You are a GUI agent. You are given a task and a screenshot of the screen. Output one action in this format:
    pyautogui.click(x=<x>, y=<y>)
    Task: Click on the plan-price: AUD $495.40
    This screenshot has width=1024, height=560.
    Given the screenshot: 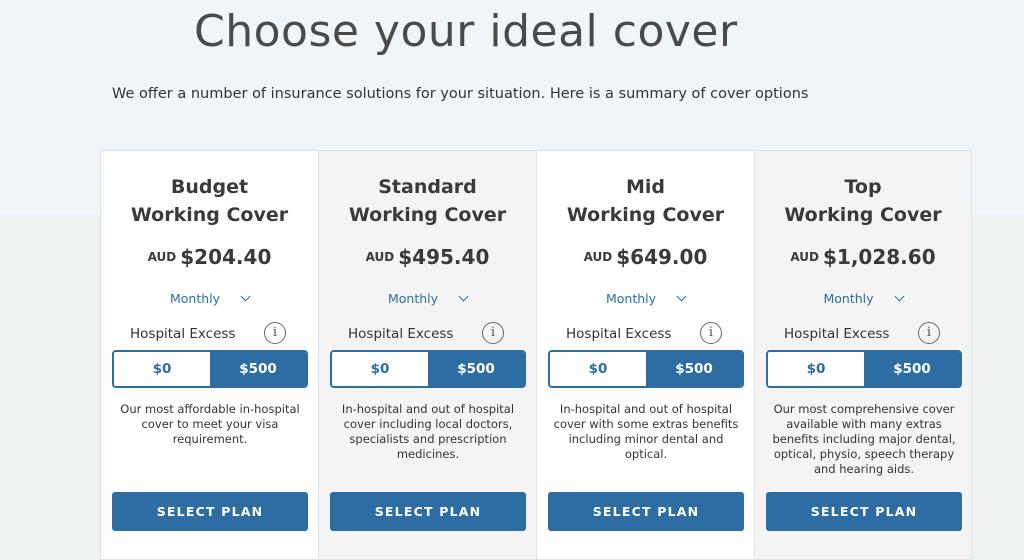 What is the action you would take?
    pyautogui.click(x=427, y=257)
    